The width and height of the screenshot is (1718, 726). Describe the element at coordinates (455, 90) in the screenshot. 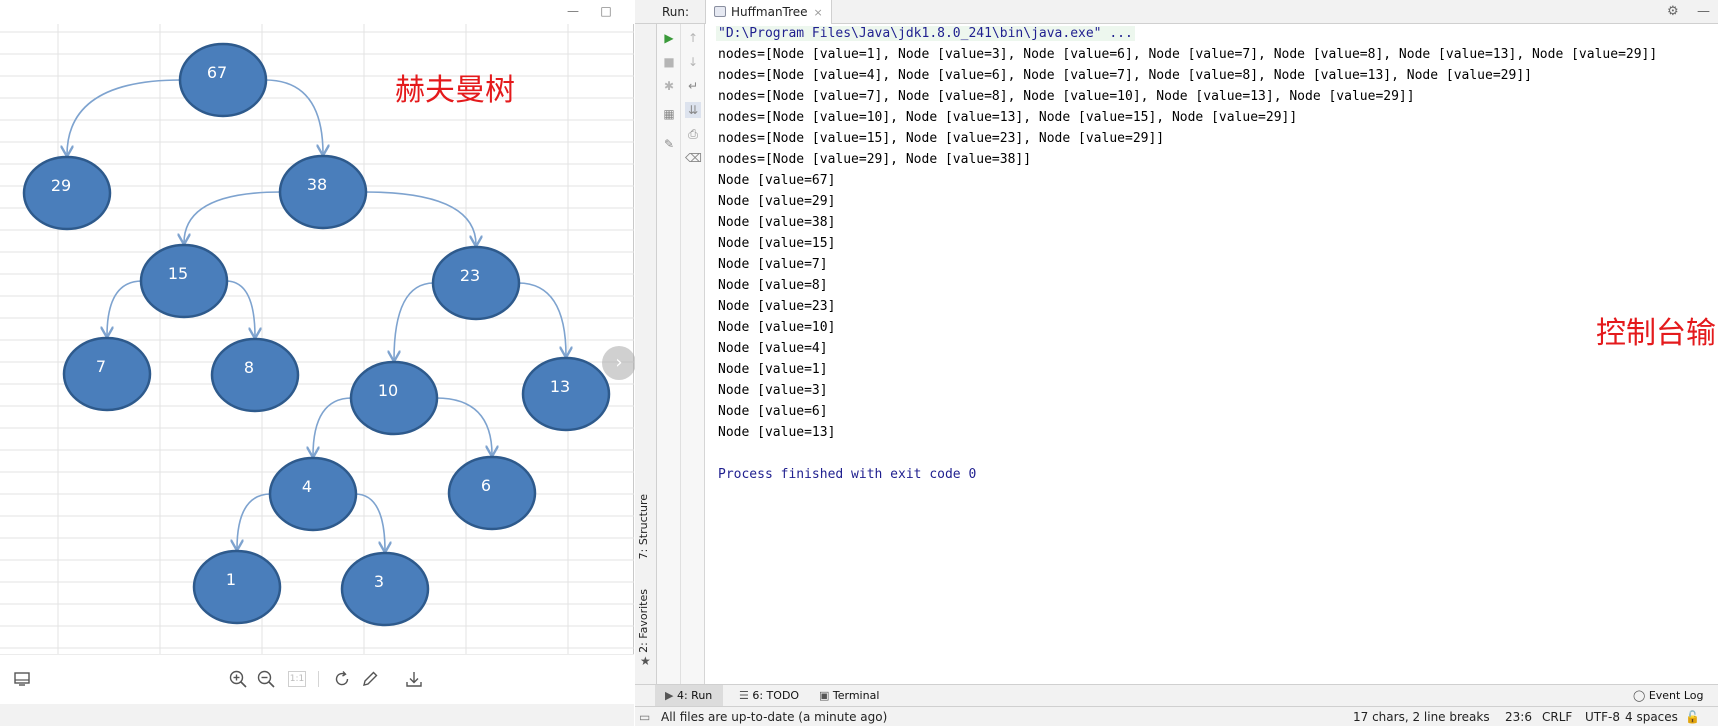

I see `tree-title-annotation: 赫夫曼树` at that location.